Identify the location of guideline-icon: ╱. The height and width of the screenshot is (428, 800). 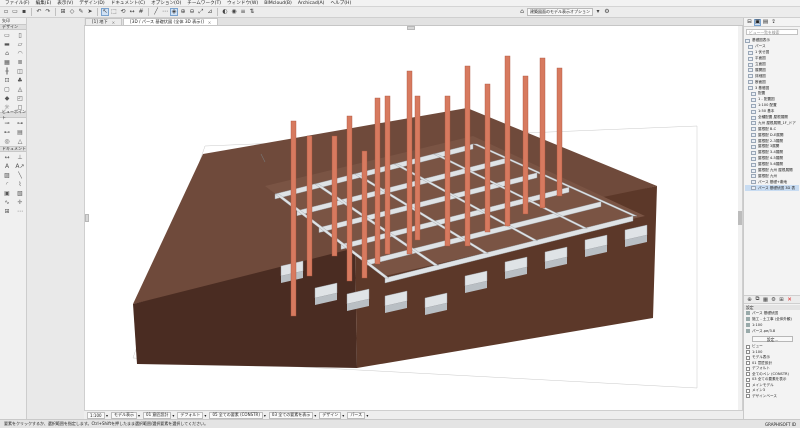
(156, 12).